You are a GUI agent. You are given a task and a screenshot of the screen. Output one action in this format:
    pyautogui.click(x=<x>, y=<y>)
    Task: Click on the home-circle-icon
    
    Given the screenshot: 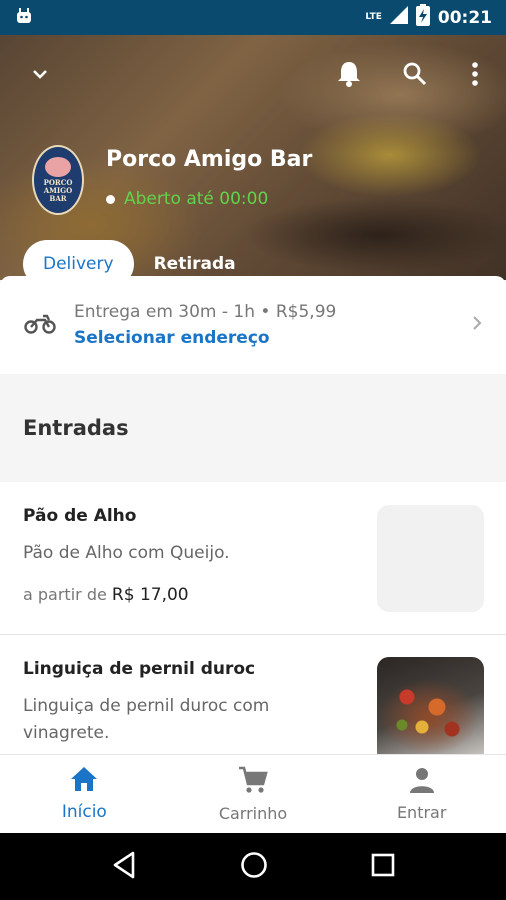 What is the action you would take?
    pyautogui.click(x=254, y=867)
    